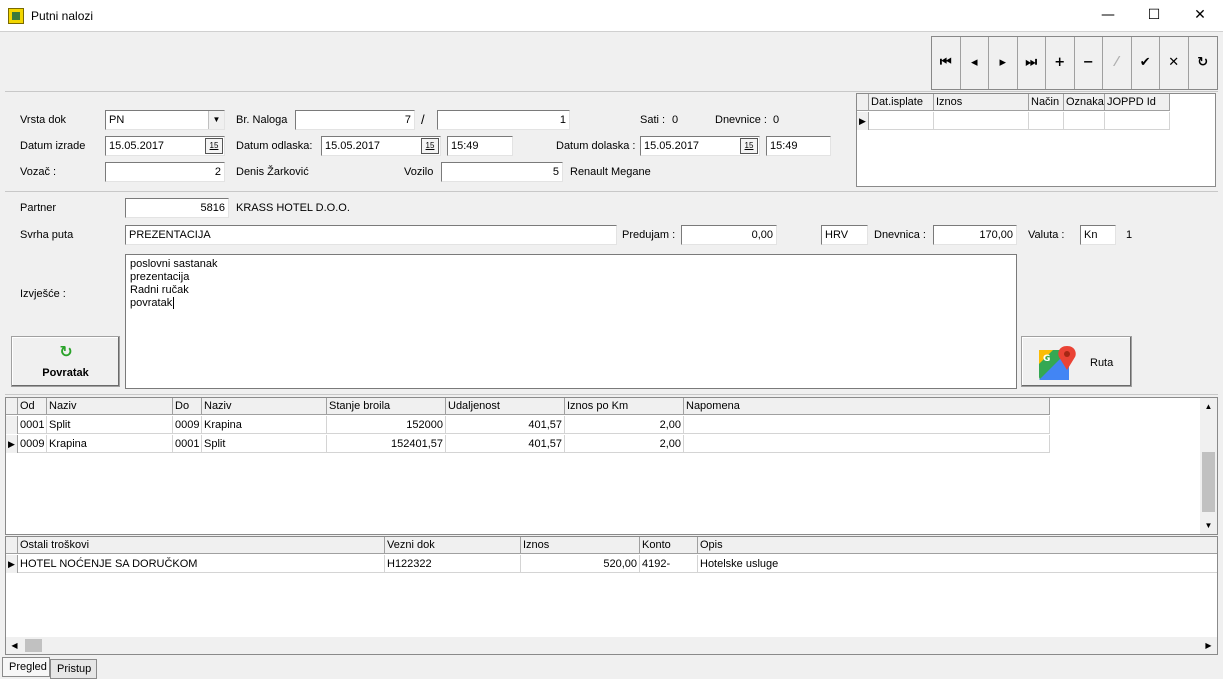 This screenshot has width=1223, height=679. Describe the element at coordinates (1098, 235) in the screenshot. I see `valuta-input: Kn` at that location.